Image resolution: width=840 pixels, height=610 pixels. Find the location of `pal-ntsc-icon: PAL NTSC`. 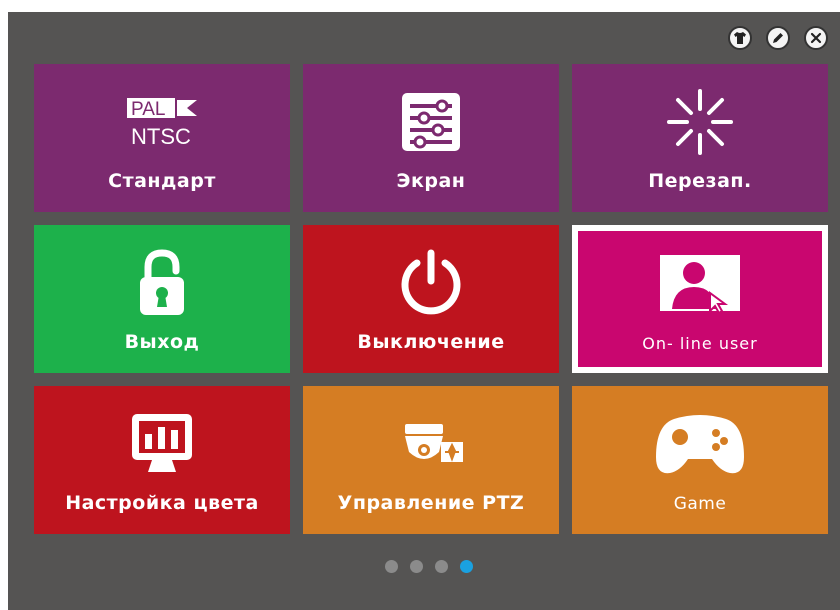

pal-ntsc-icon: PAL NTSC is located at coordinates (162, 122).